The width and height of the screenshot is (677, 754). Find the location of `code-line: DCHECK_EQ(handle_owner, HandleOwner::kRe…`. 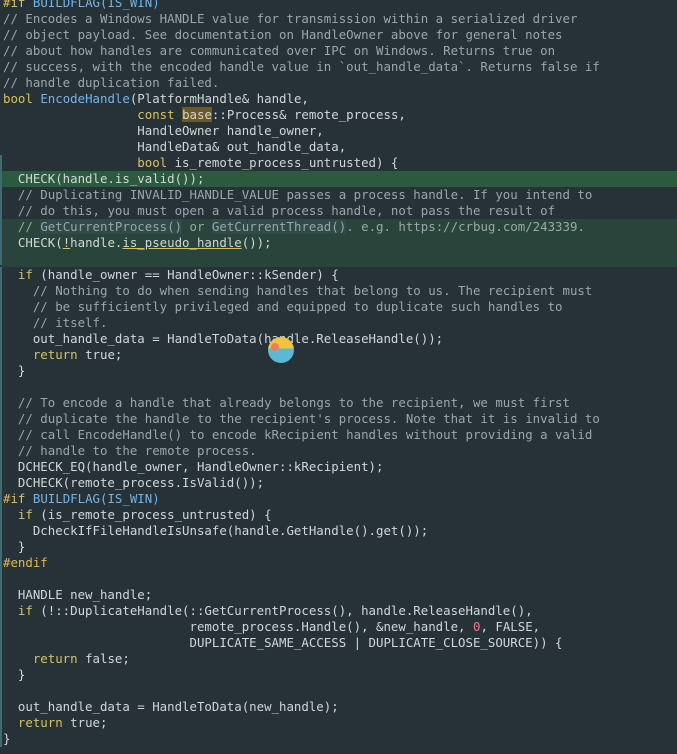

code-line: DCHECK_EQ(handle_owner, HandleOwner::kRe… is located at coordinates (193, 467).